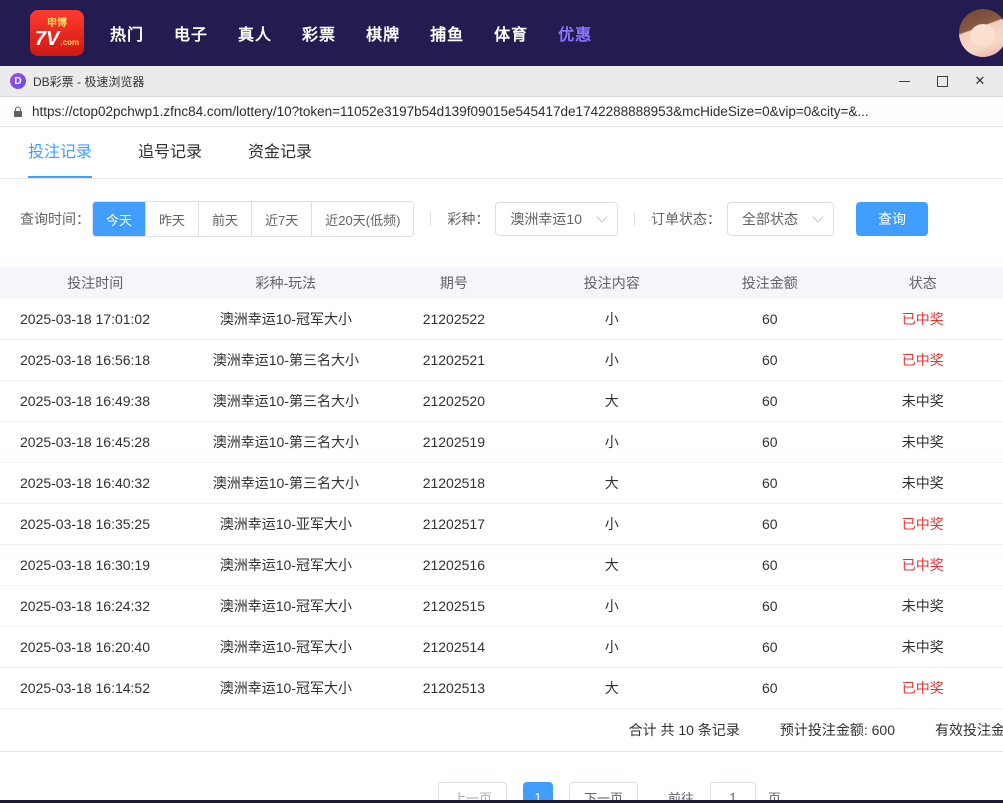  Describe the element at coordinates (119, 219) in the screenshot. I see `time-filter-button: 今天` at that location.